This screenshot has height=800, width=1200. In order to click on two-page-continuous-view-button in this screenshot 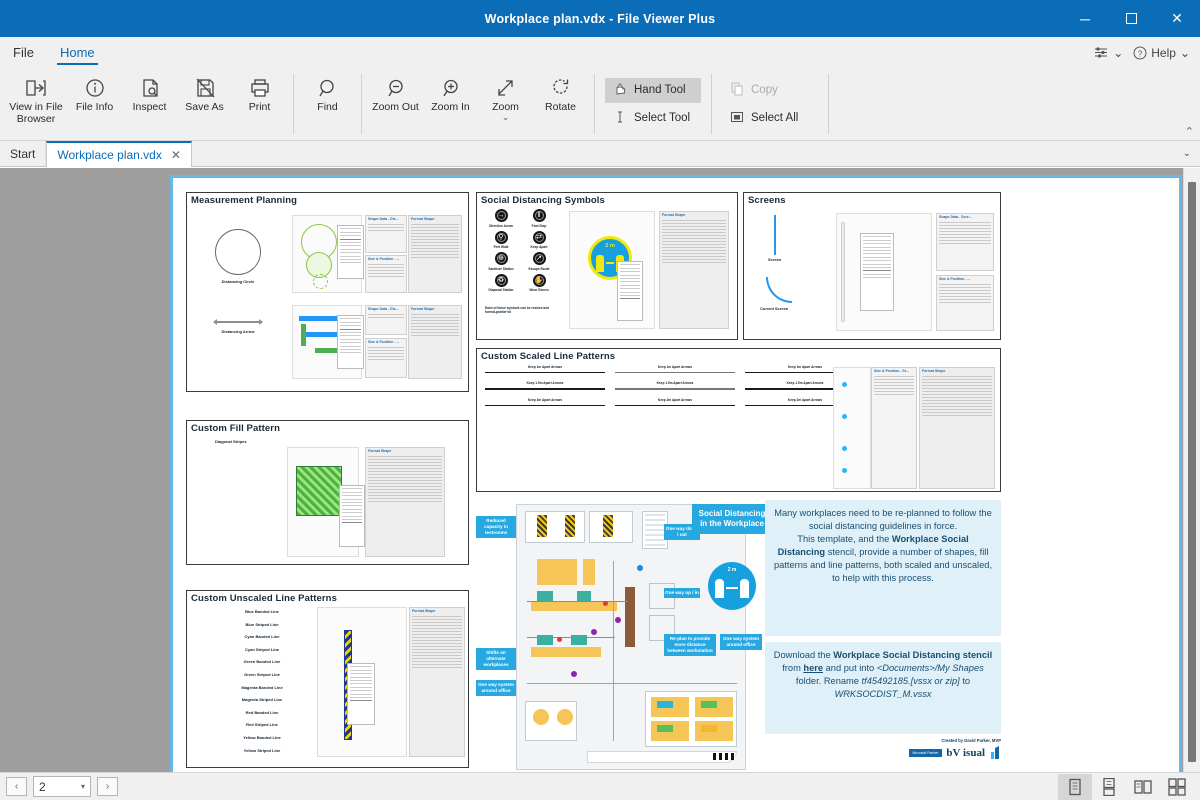, I will do `click(1177, 787)`.